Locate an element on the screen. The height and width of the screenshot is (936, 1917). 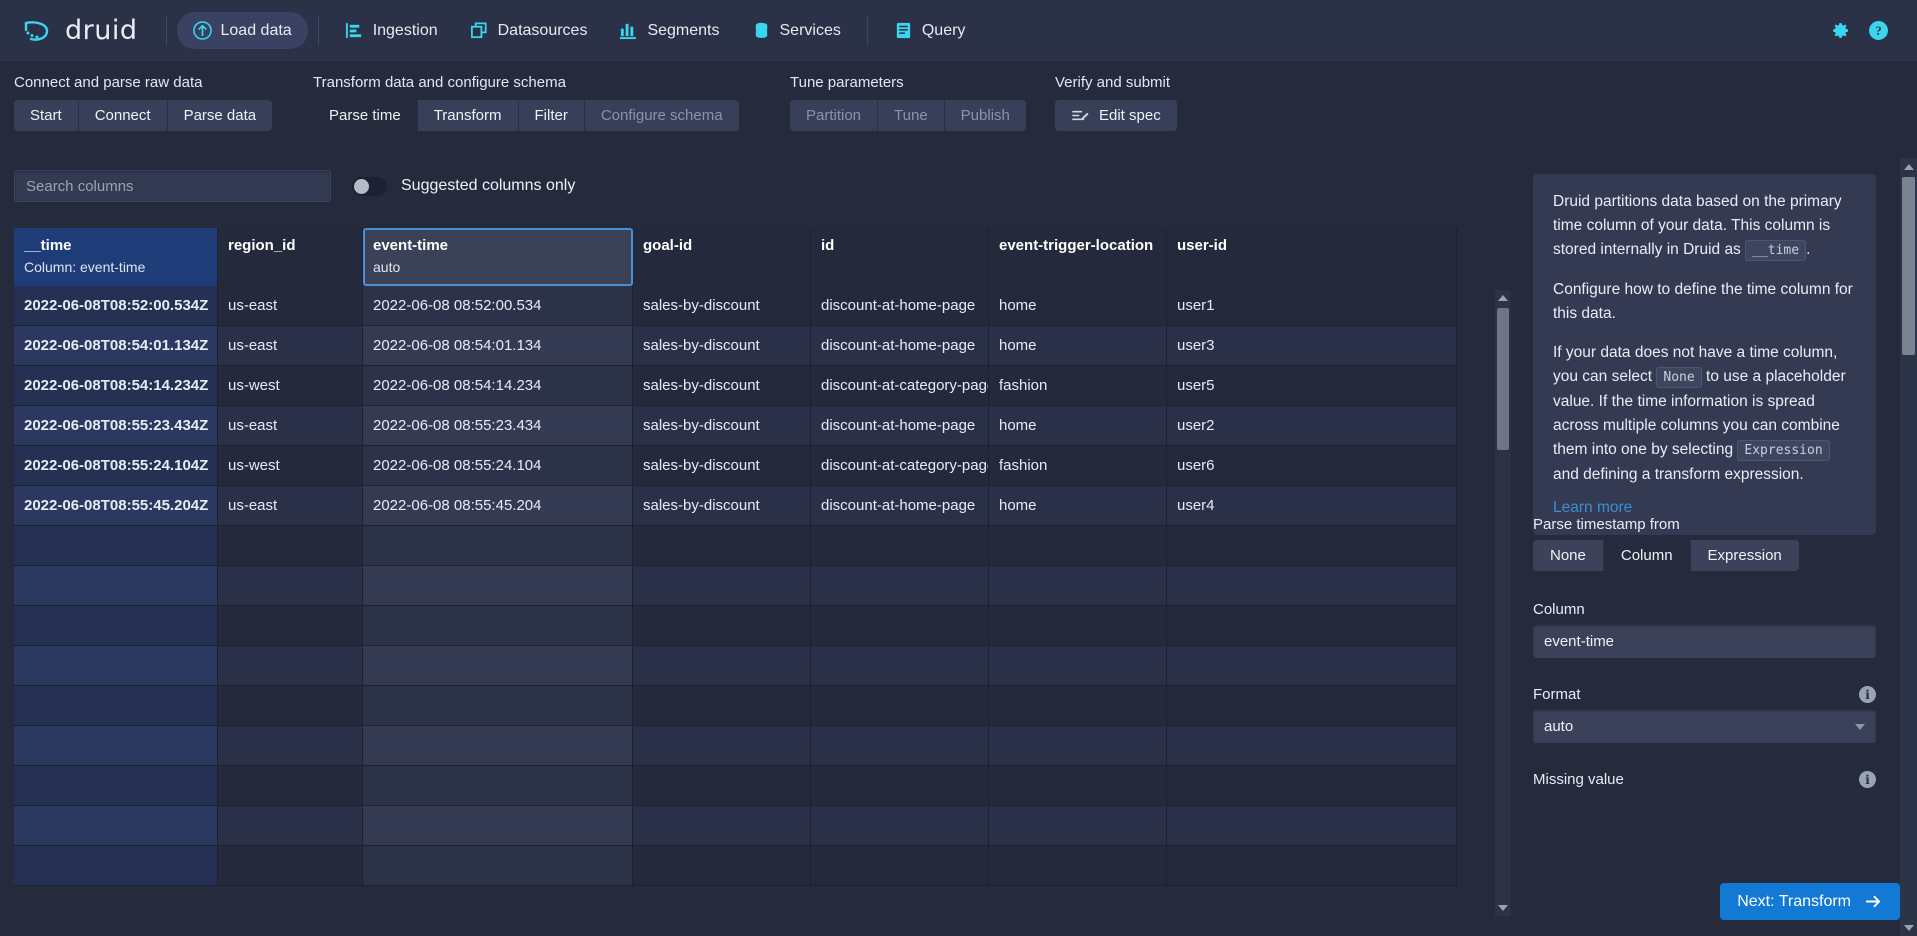
nav-query: Query is located at coordinates (930, 30).